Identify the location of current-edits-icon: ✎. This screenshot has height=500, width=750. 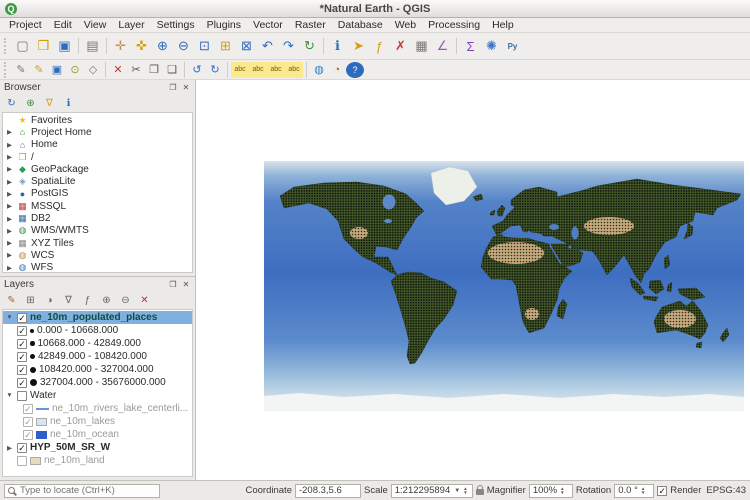
(21, 70).